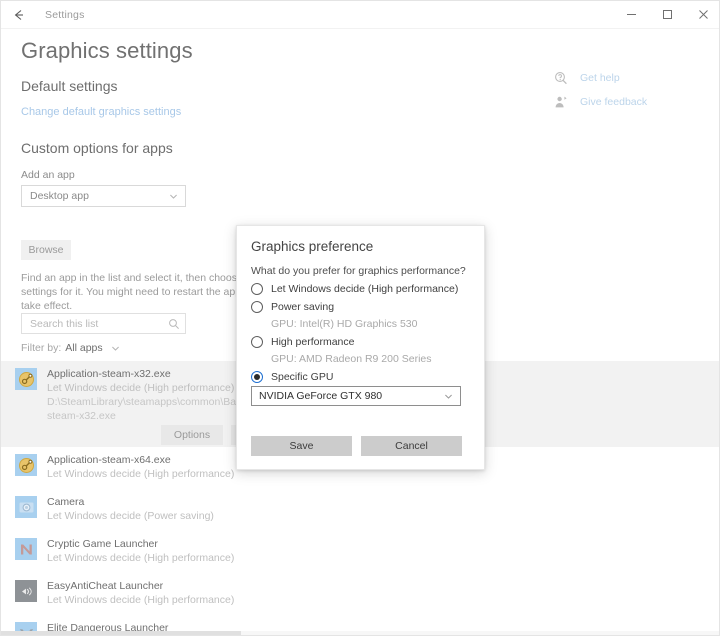 The height and width of the screenshot is (636, 720). Describe the element at coordinates (351, 359) in the screenshot. I see `high-performance-gpu-note: GPU: AMD Radeon R9 200 Series` at that location.